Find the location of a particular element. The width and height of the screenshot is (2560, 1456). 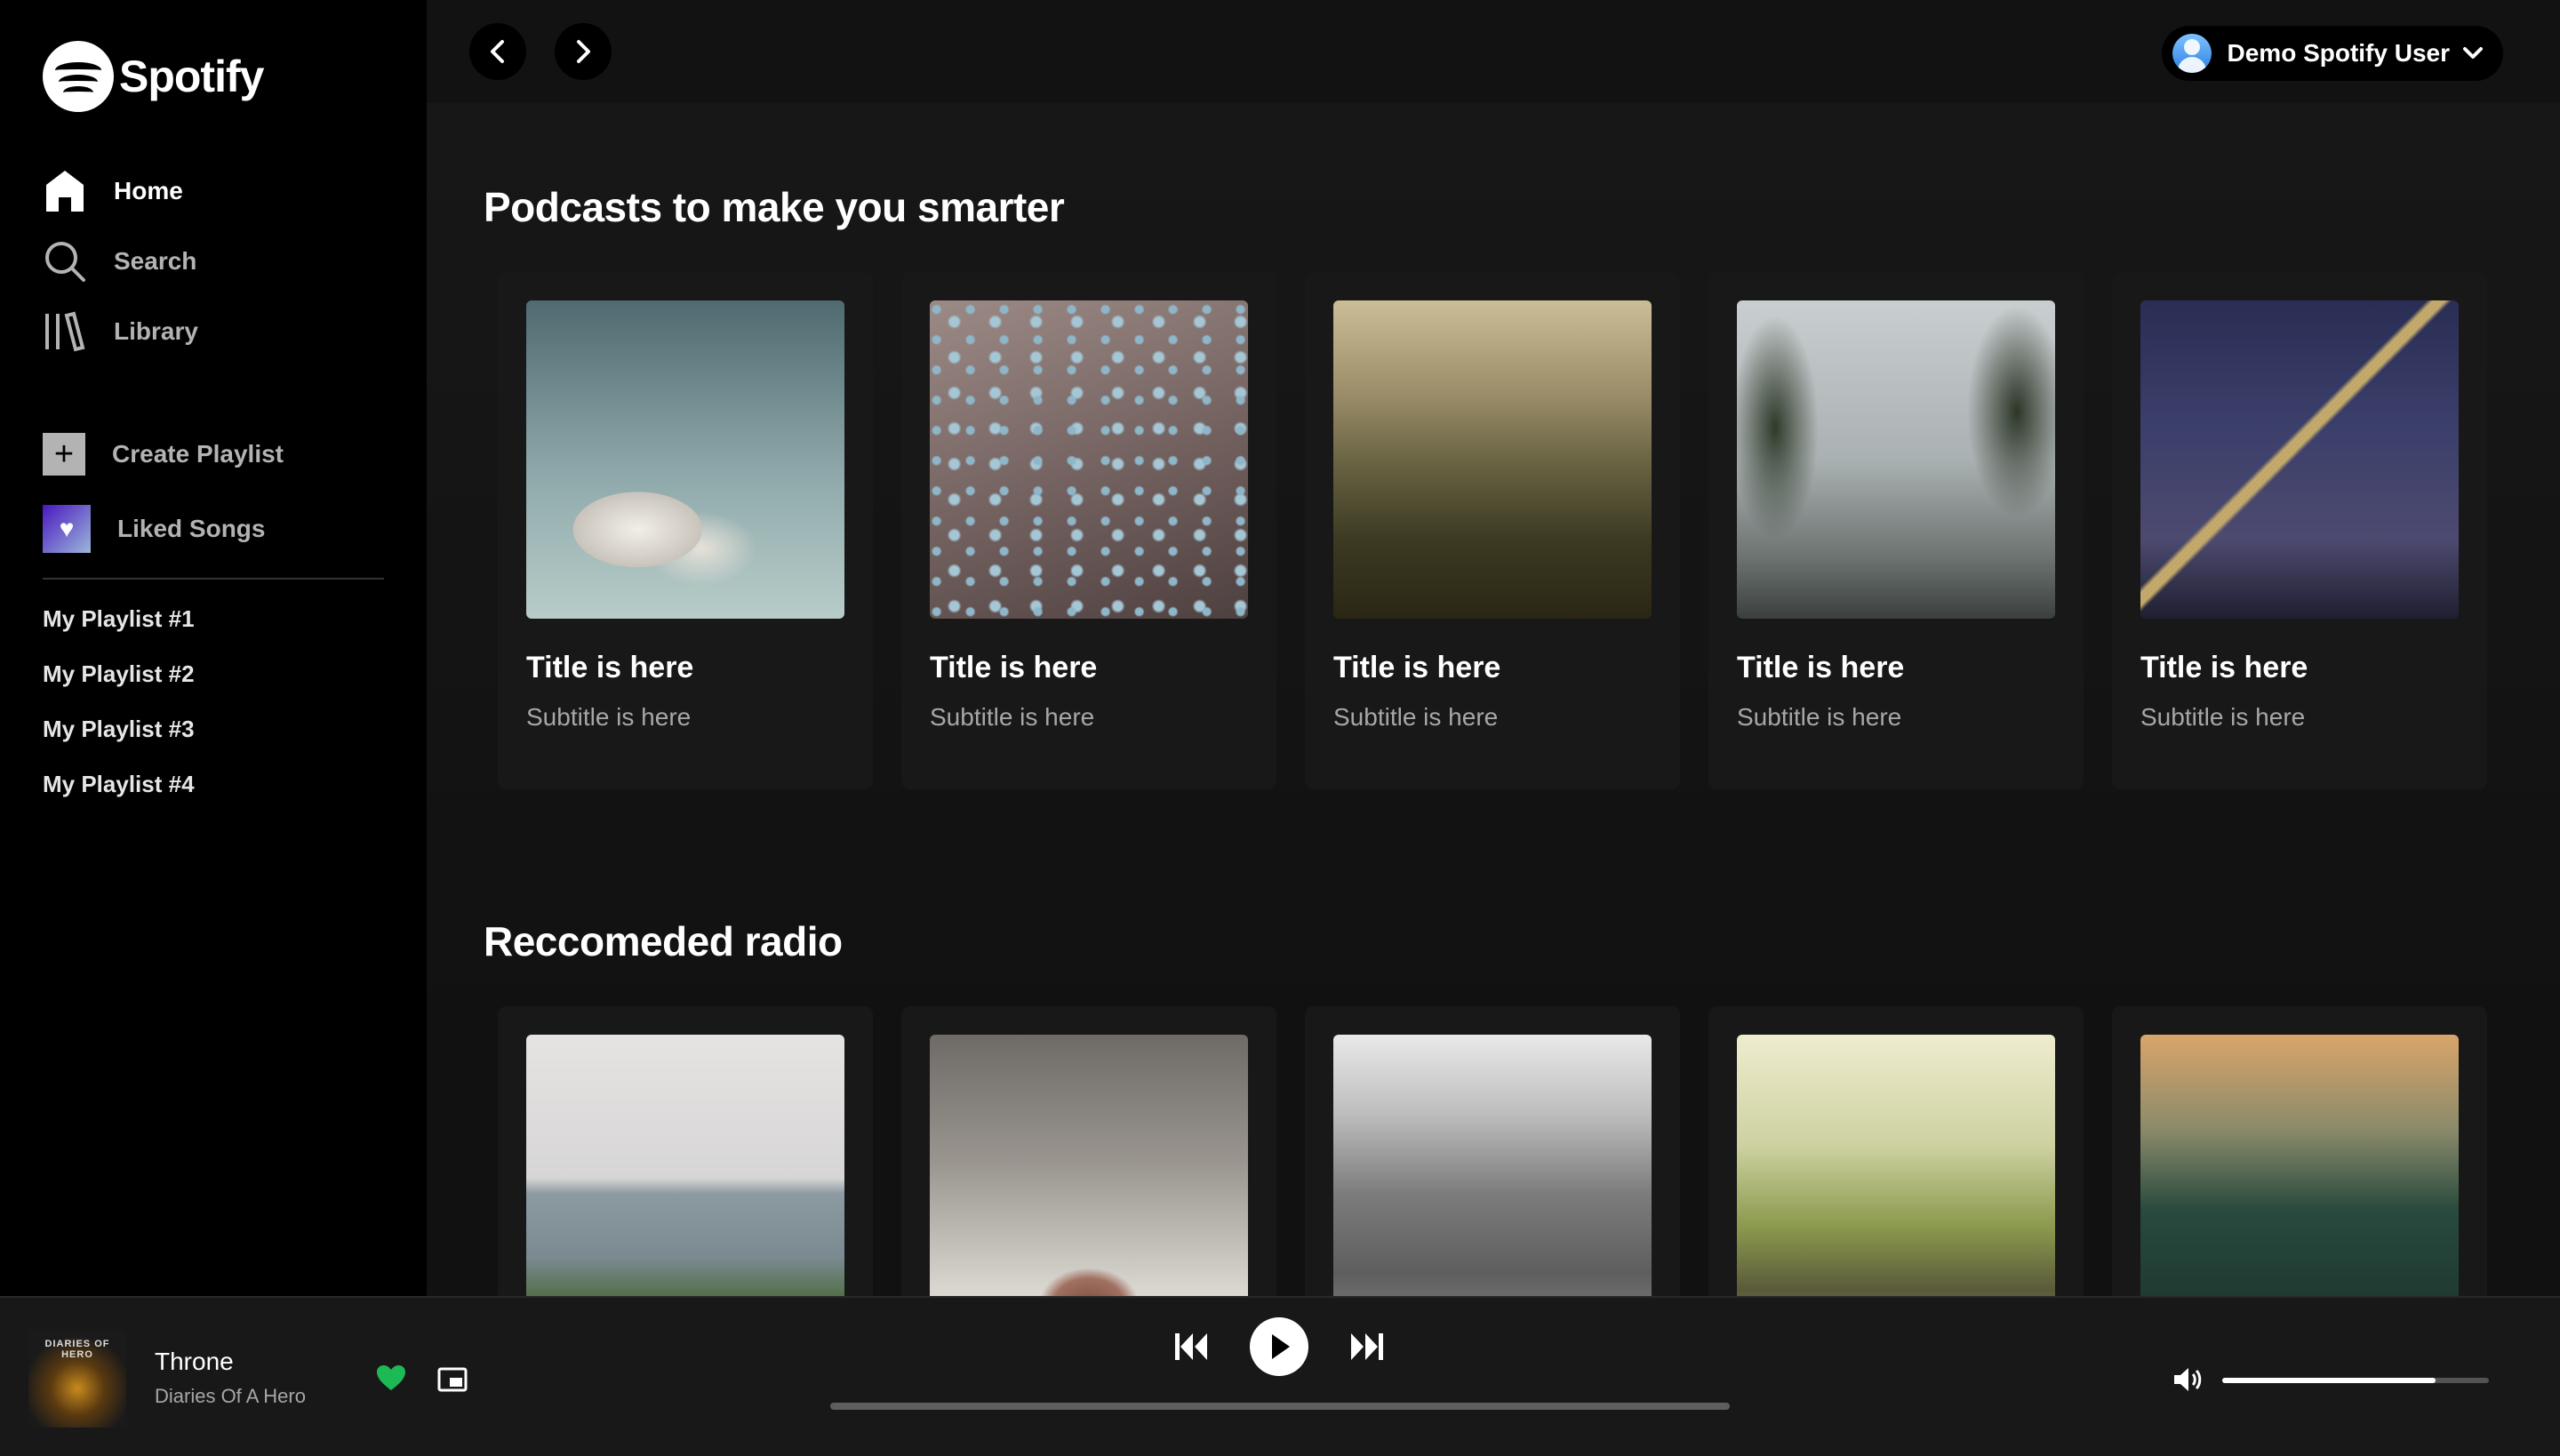

volume-icon is located at coordinates (2188, 1379).